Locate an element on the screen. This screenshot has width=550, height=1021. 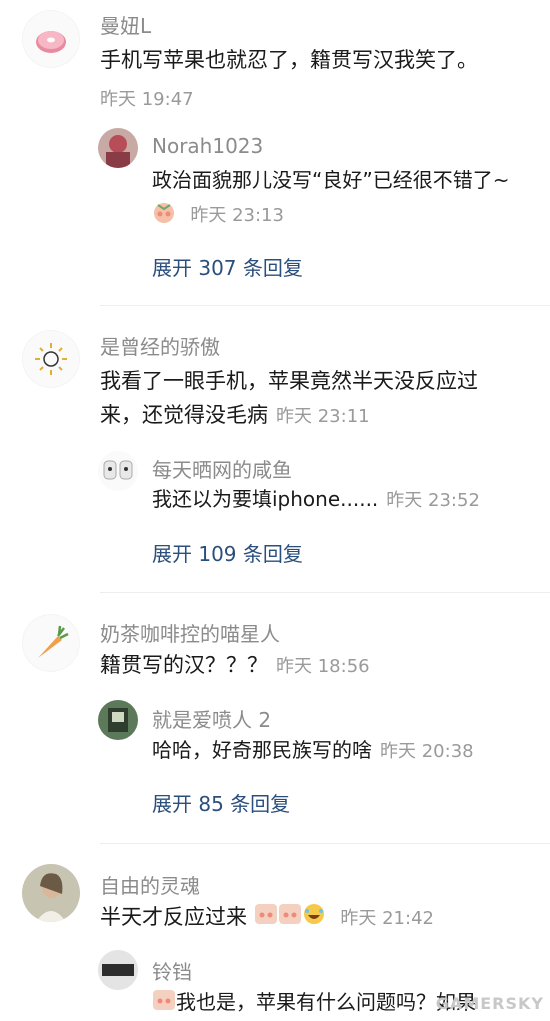
timestamp: 昨天 21:42 is located at coordinates (387, 918).